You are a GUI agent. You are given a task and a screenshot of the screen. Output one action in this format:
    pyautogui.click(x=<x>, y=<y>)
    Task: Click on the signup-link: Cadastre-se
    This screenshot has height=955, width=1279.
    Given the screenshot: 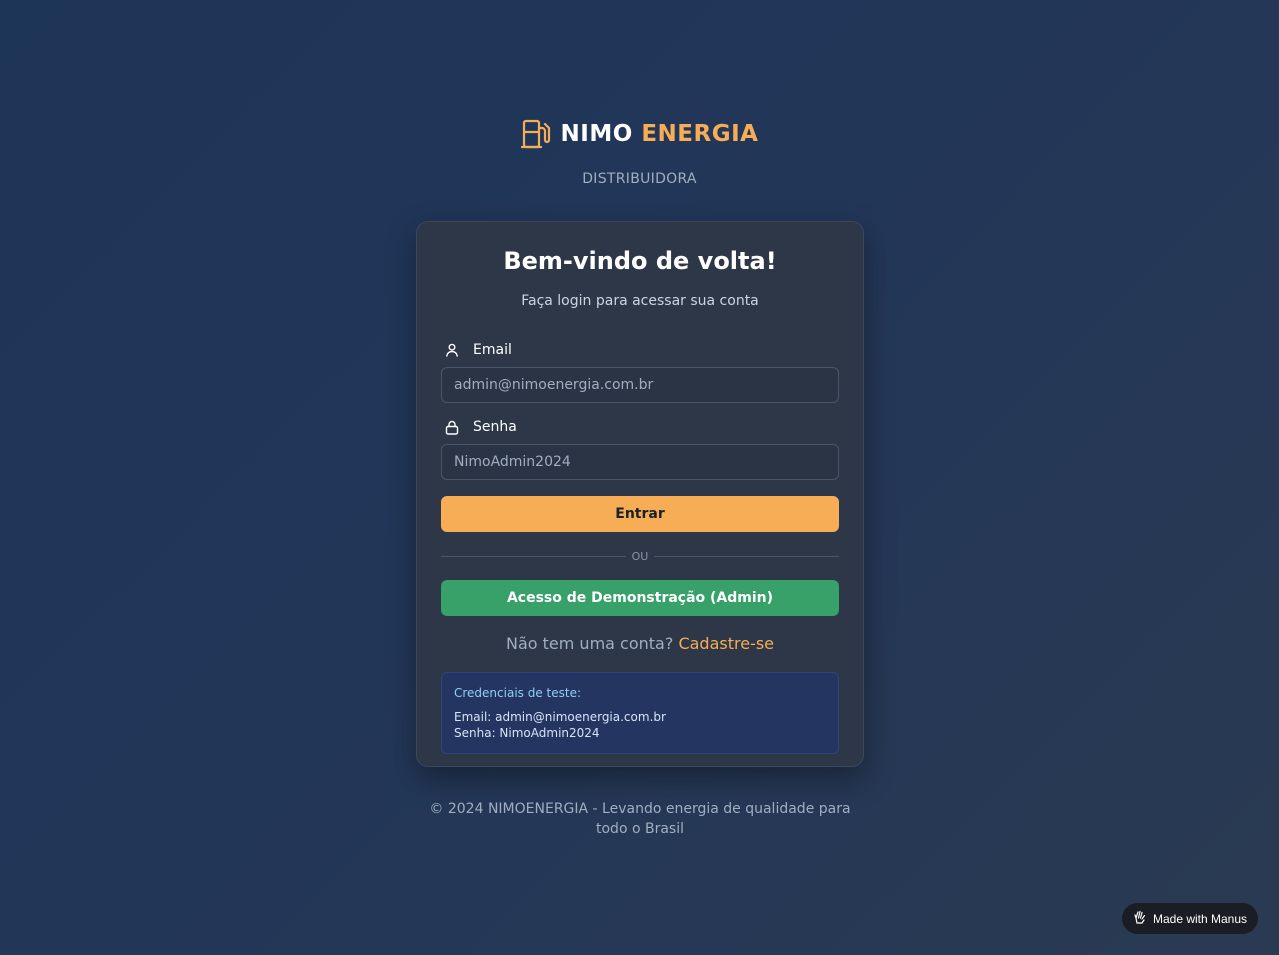 What is the action you would take?
    pyautogui.click(x=726, y=643)
    